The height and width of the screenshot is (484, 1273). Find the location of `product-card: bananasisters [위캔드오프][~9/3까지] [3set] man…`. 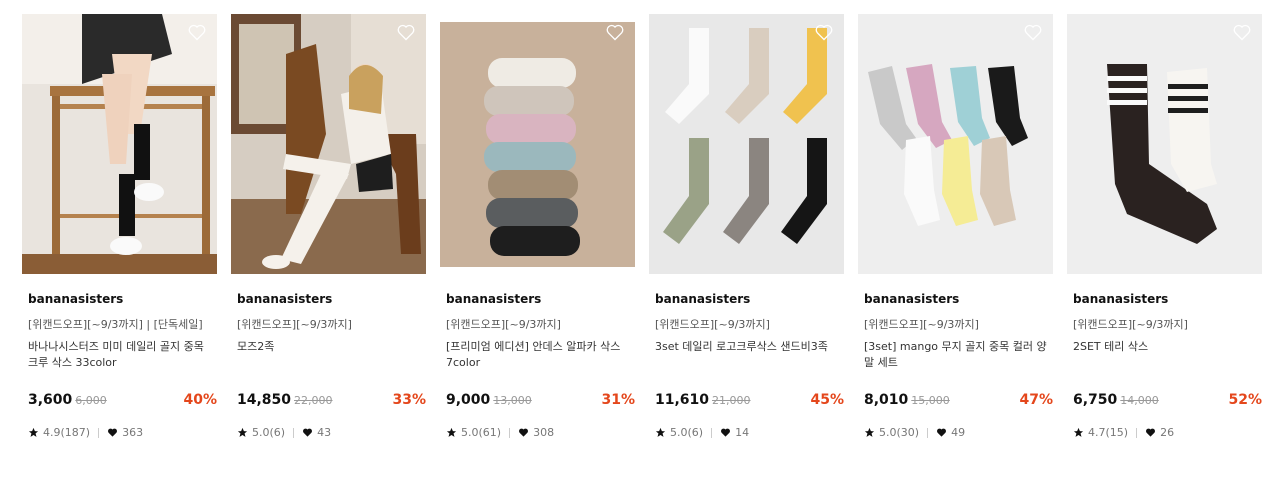

product-card: bananasisters [위캔드오프][~9/3까지] [3set] man… is located at coordinates (955, 226).